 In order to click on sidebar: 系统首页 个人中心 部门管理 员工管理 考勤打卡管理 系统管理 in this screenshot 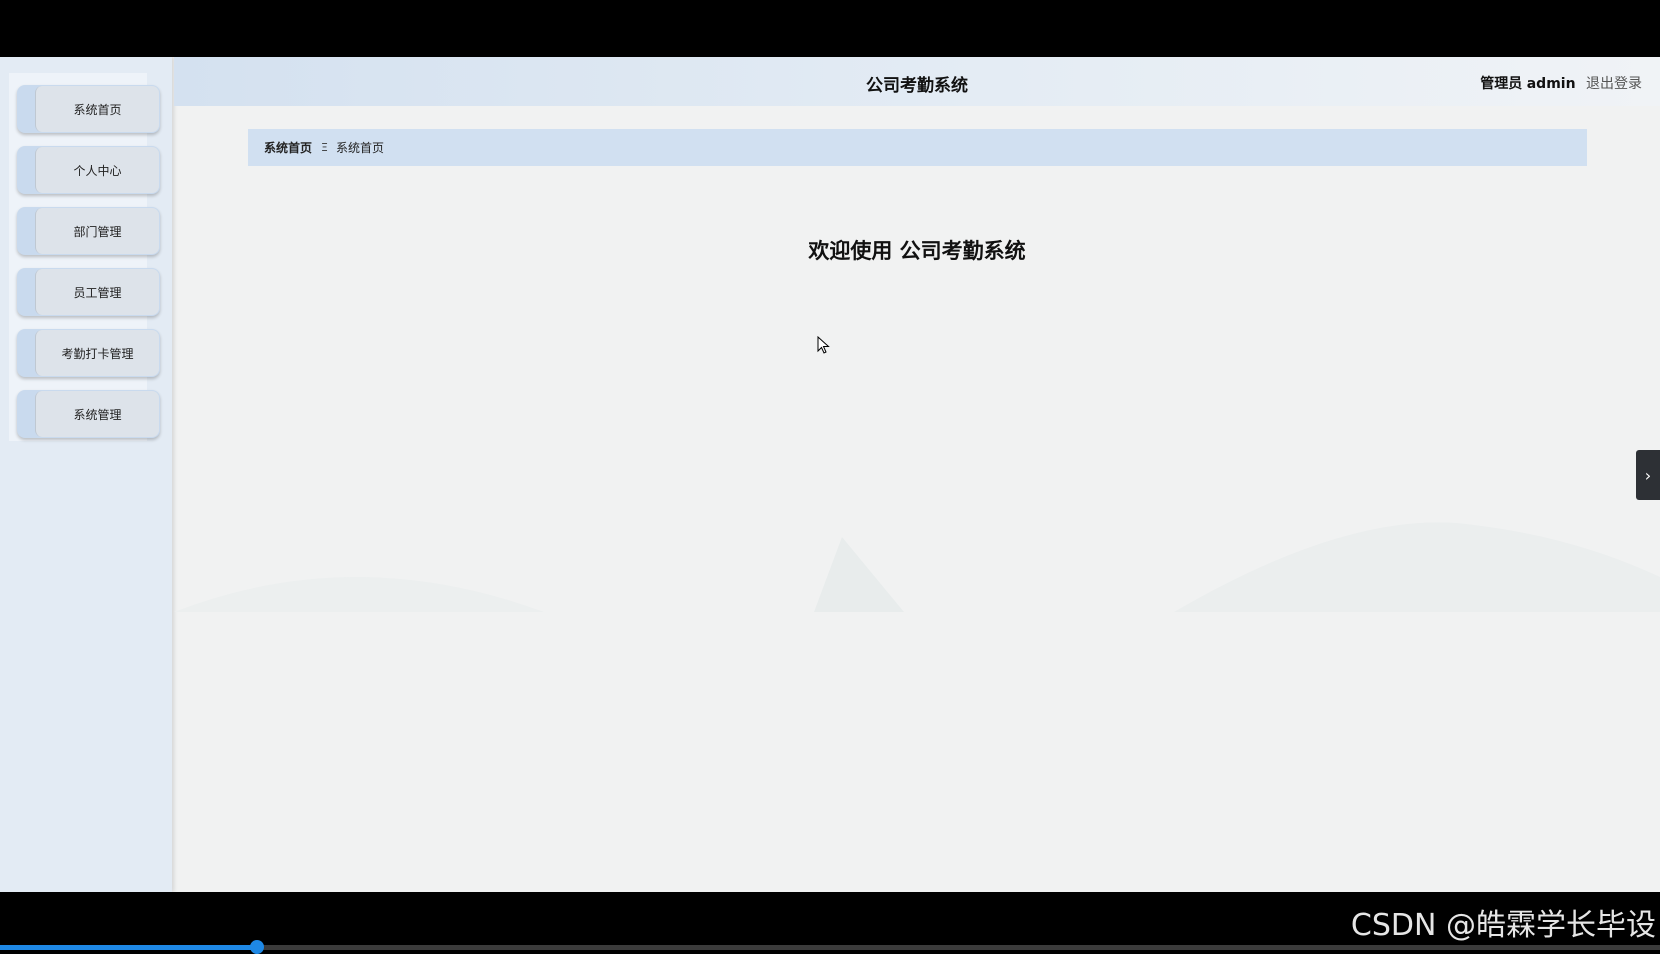, I will do `click(86, 474)`.